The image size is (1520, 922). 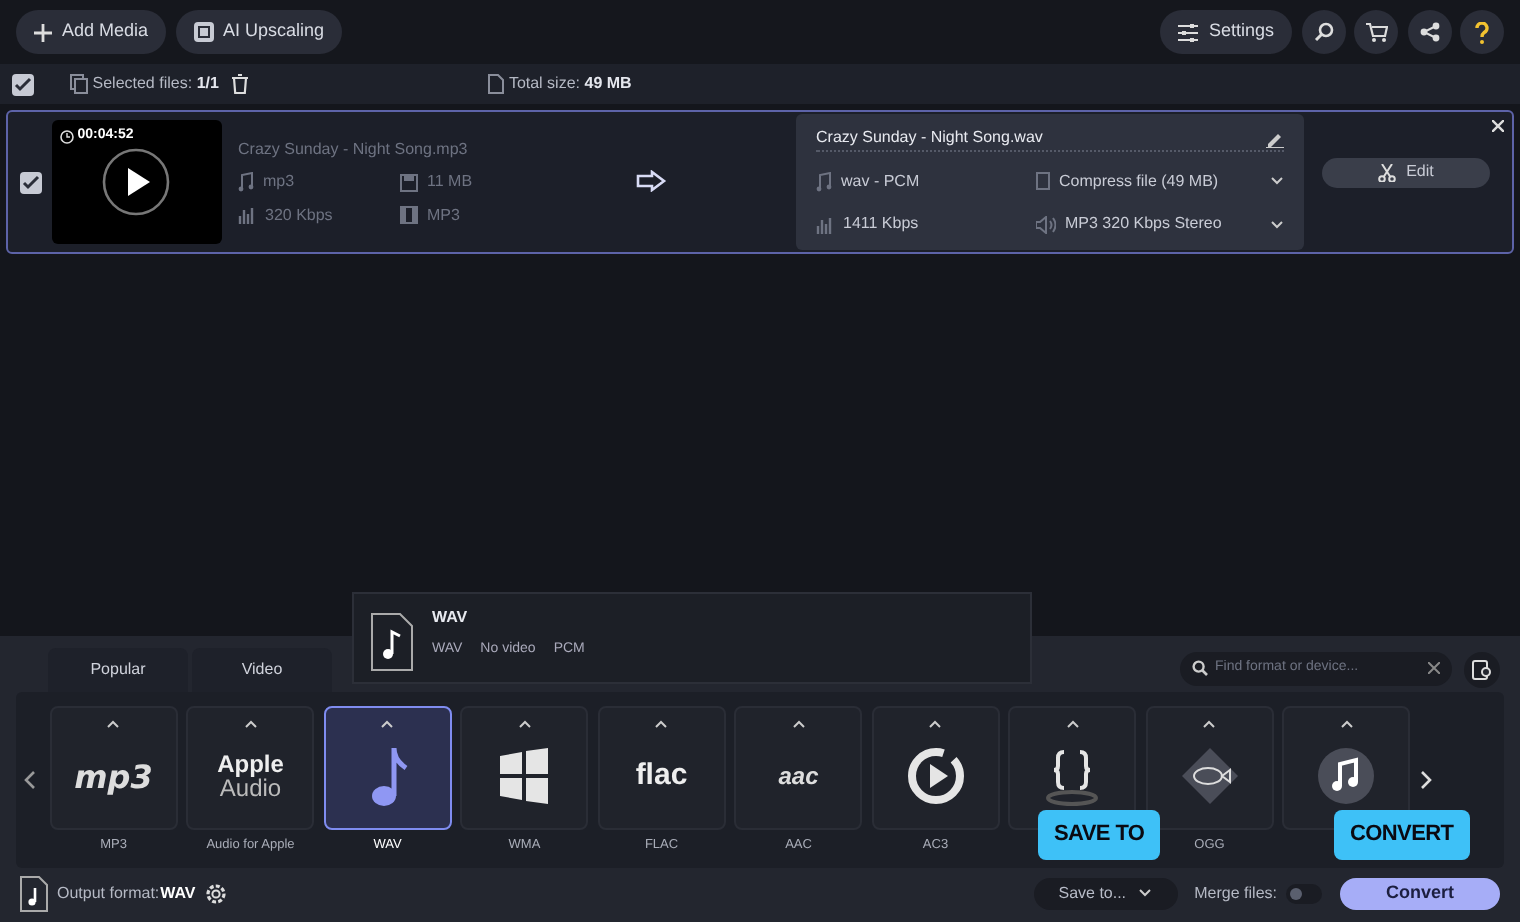 What do you see at coordinates (1304, 893) in the screenshot?
I see `merge-toggle` at bounding box center [1304, 893].